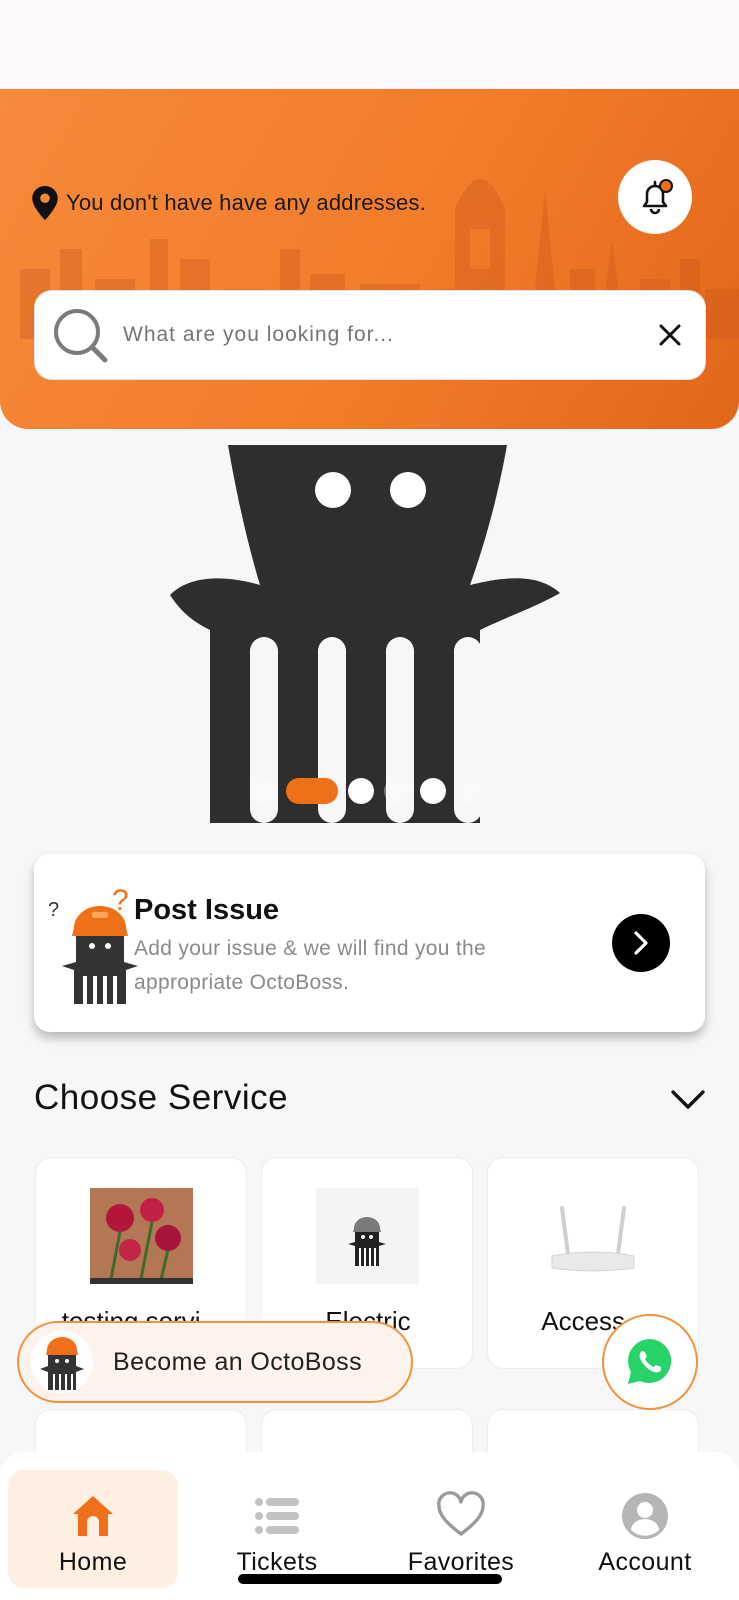  Describe the element at coordinates (277, 1516) in the screenshot. I see `list-icon` at that location.